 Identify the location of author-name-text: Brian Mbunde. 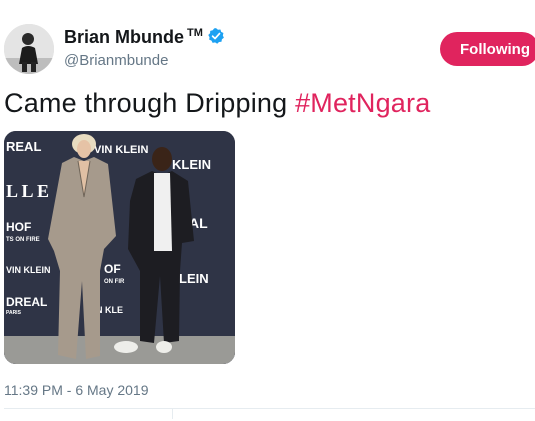
(124, 37).